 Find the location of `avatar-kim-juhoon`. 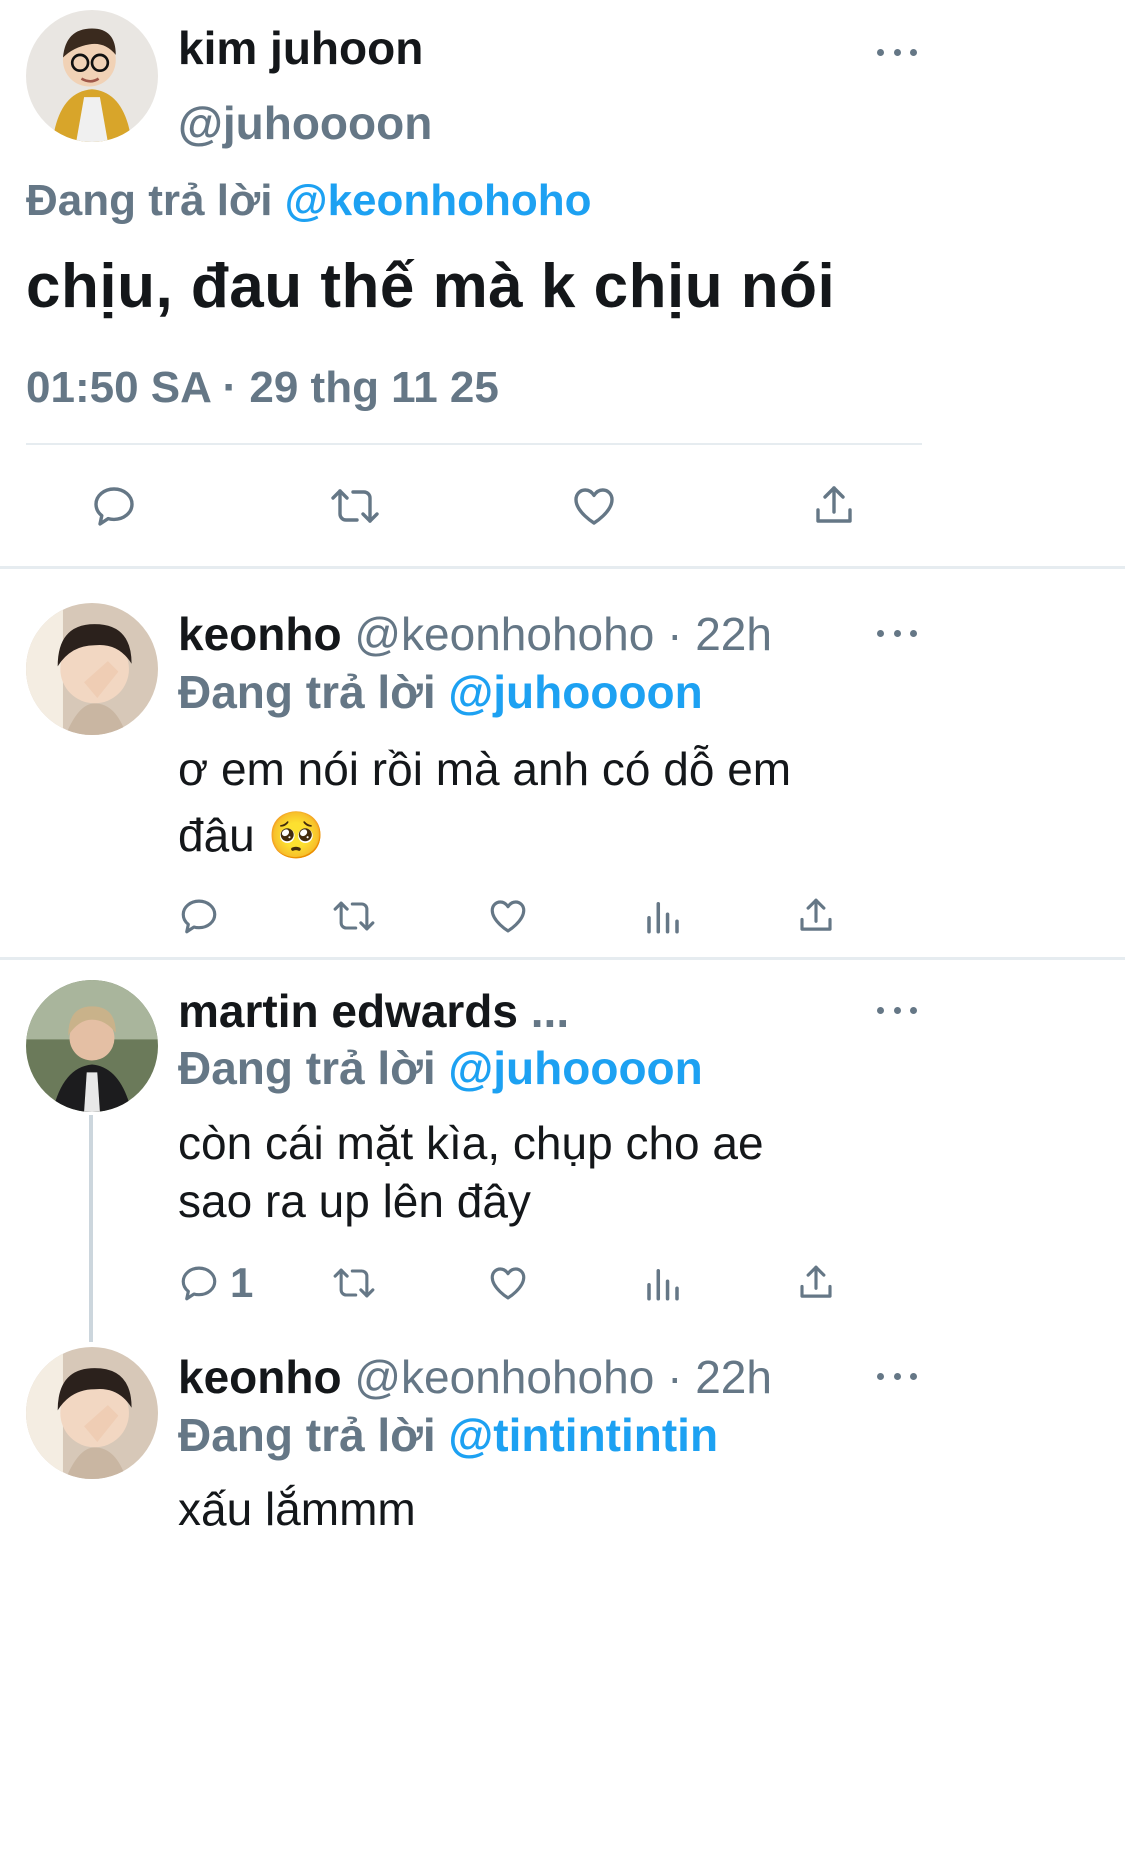

avatar-kim-juhoon is located at coordinates (92, 76).